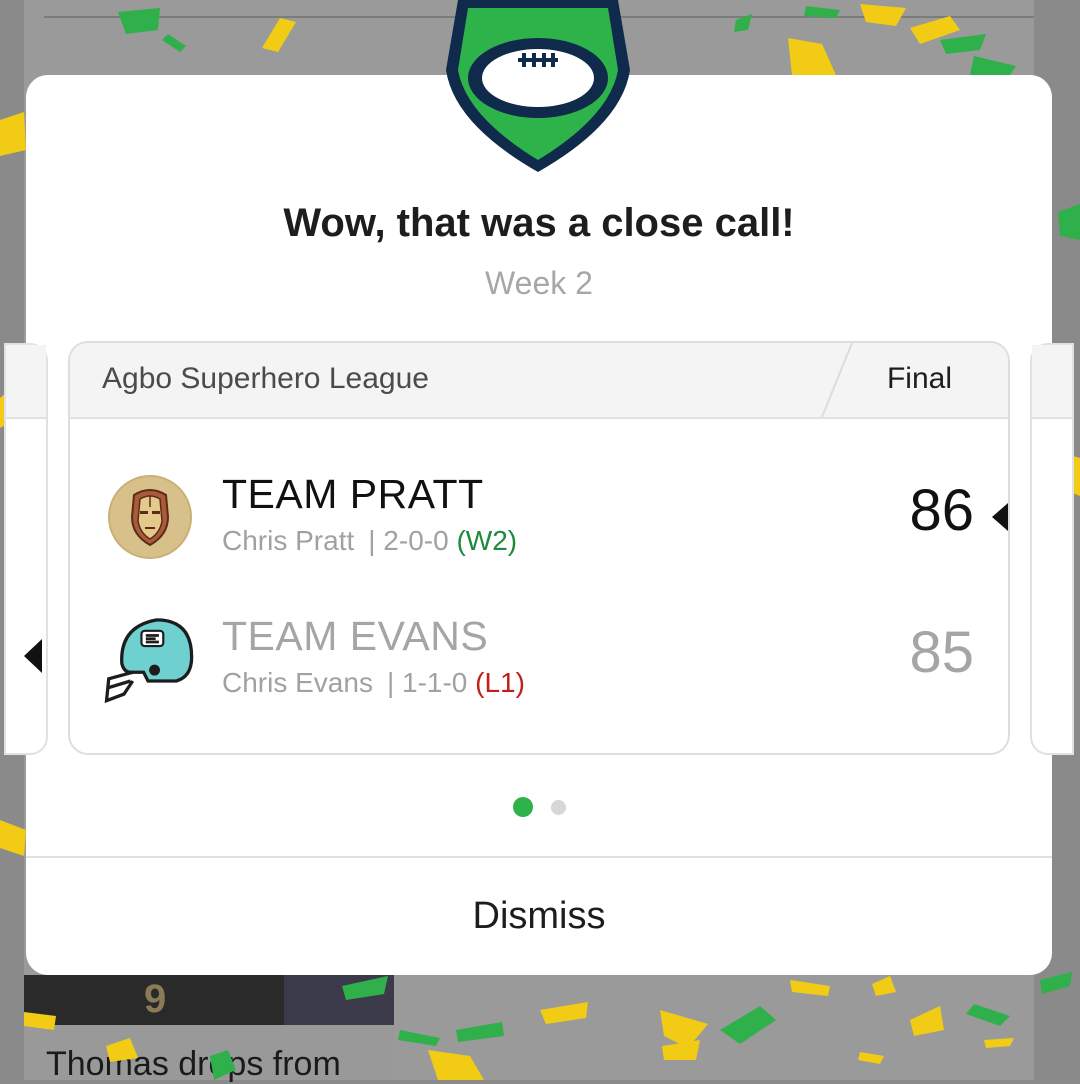 The image size is (1080, 1084). What do you see at coordinates (1052, 549) in the screenshot?
I see `next-matchup-card` at bounding box center [1052, 549].